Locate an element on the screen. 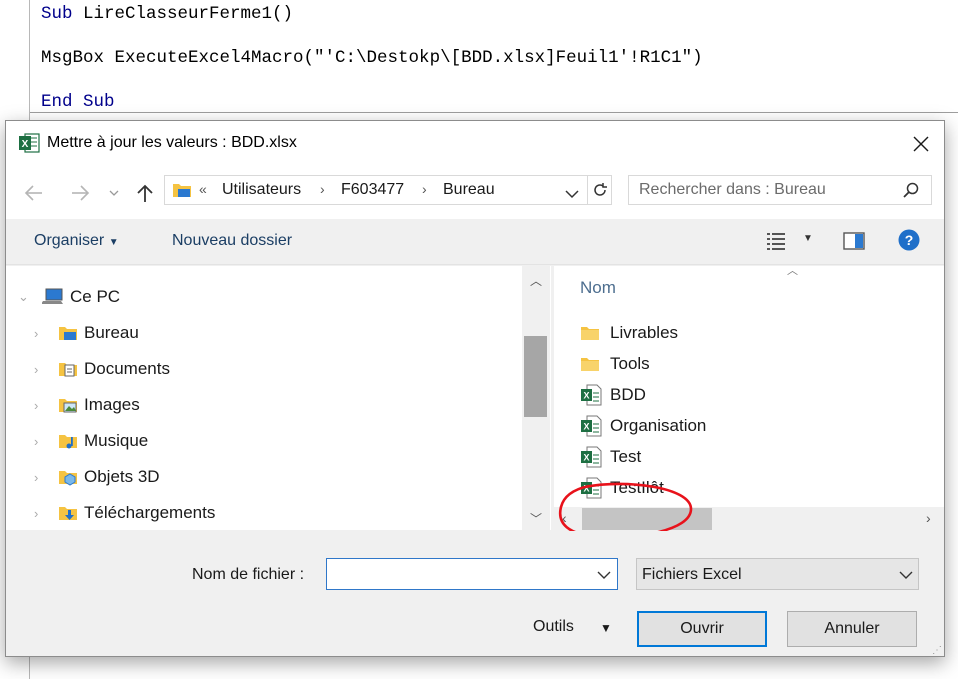 The height and width of the screenshot is (679, 958). scroll-up-arrow-icon: ︿ is located at coordinates (536, 280).